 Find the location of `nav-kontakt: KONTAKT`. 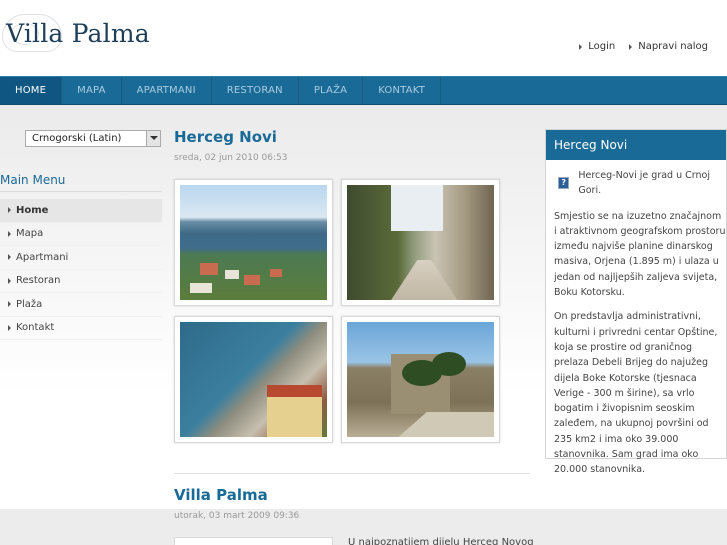

nav-kontakt: KONTAKT is located at coordinates (402, 90).